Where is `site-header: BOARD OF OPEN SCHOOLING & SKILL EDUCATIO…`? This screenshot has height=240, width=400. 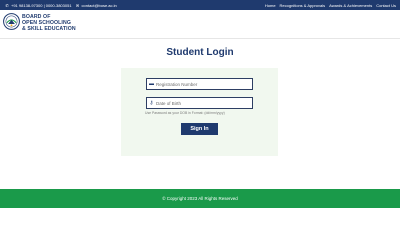
site-header: BOARD OF OPEN SCHOOLING & SKILL EDUCATIO… is located at coordinates (200, 24).